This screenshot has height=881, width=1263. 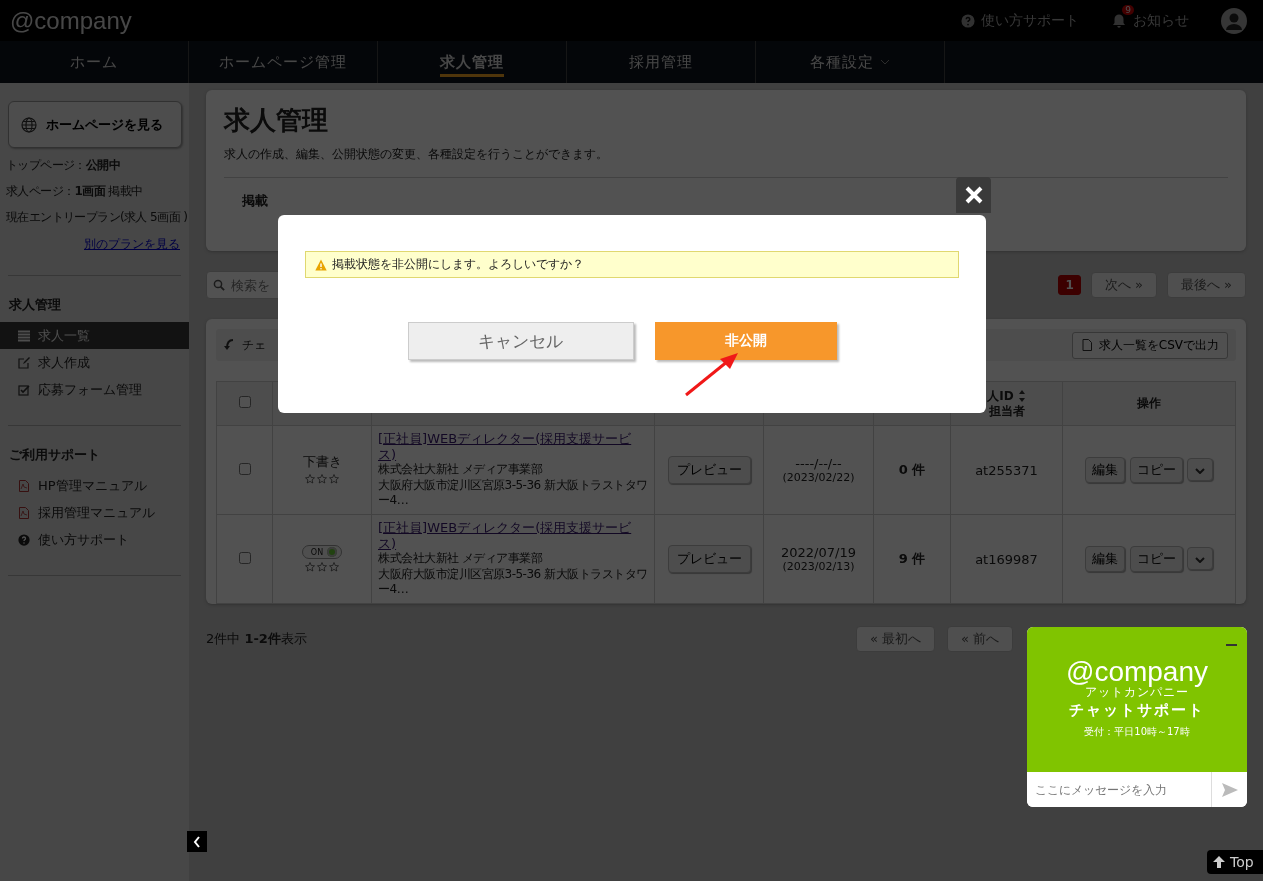 What do you see at coordinates (255, 201) in the screenshot?
I see `status-label: 掲載` at bounding box center [255, 201].